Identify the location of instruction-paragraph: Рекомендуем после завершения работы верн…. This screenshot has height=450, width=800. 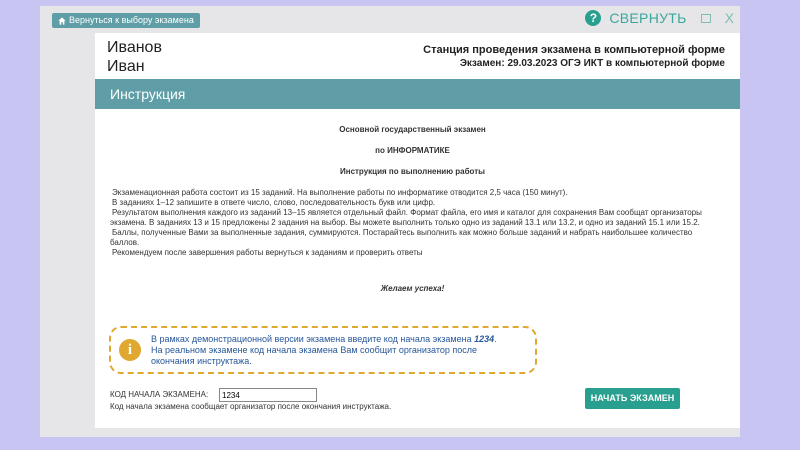
(267, 252).